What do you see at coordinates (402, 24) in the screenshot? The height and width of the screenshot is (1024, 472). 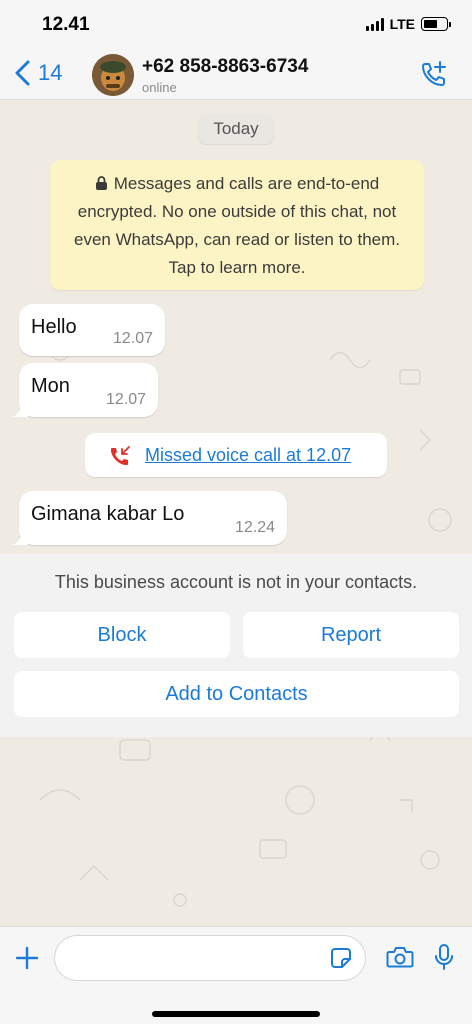 I see `network-type: LTE` at bounding box center [402, 24].